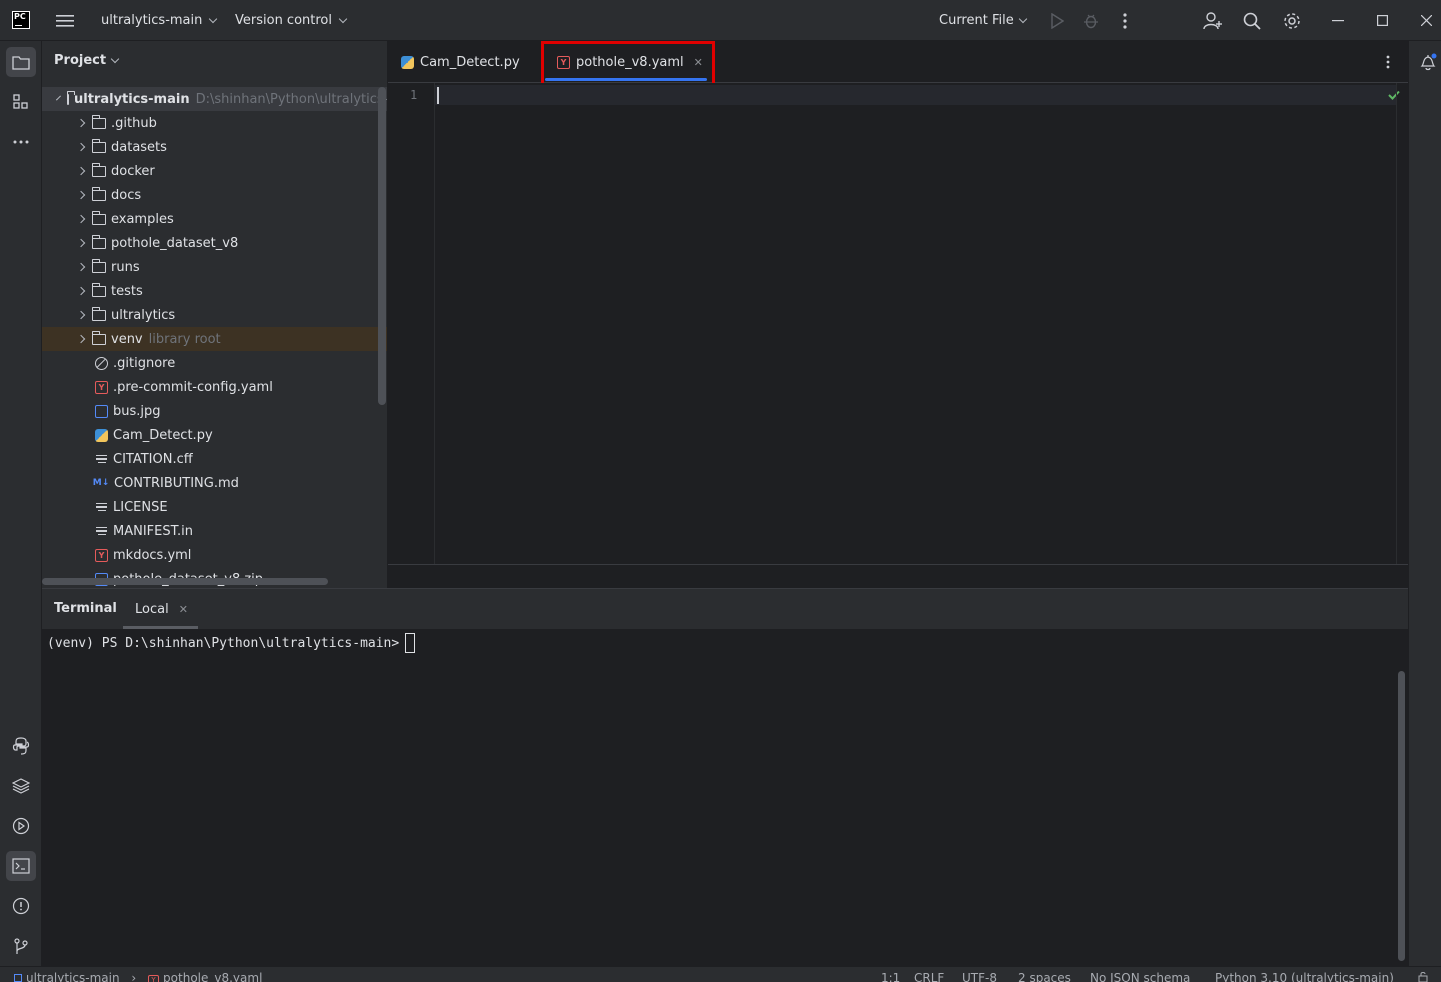 The width and height of the screenshot is (1441, 982). Describe the element at coordinates (214, 267) in the screenshot. I see `tree-folder-row: runs` at that location.